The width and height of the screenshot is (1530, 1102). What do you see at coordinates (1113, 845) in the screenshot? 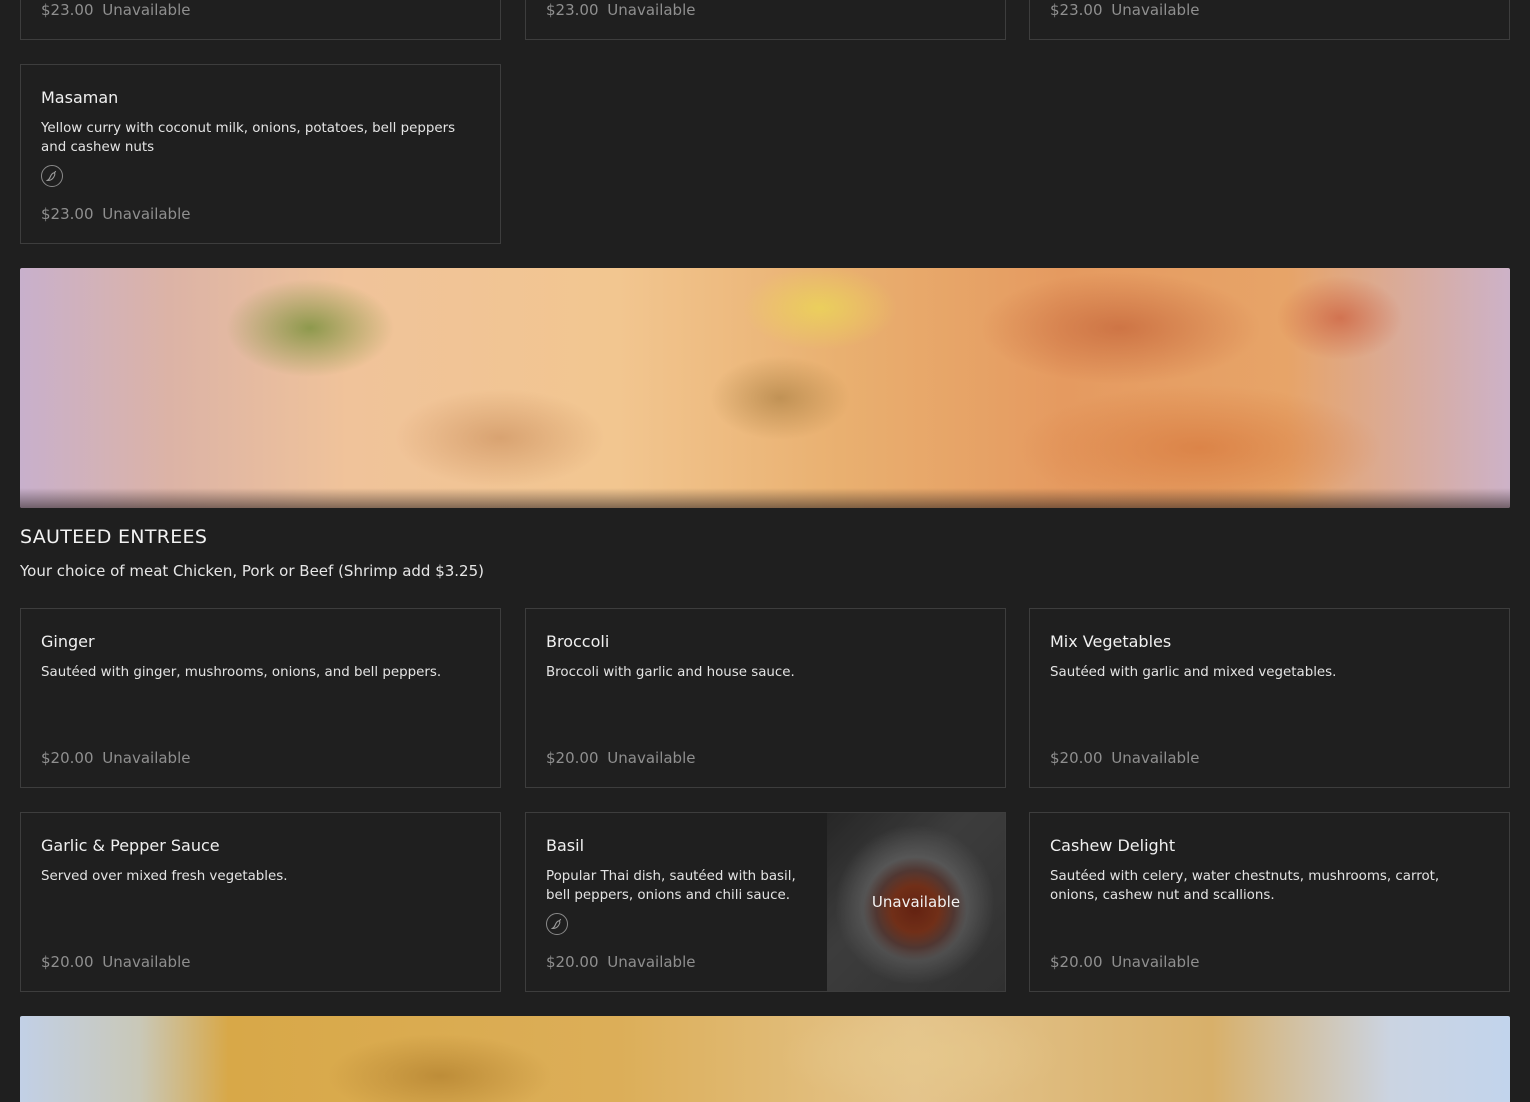
I see `item-name: Cashew Delight` at bounding box center [1113, 845].